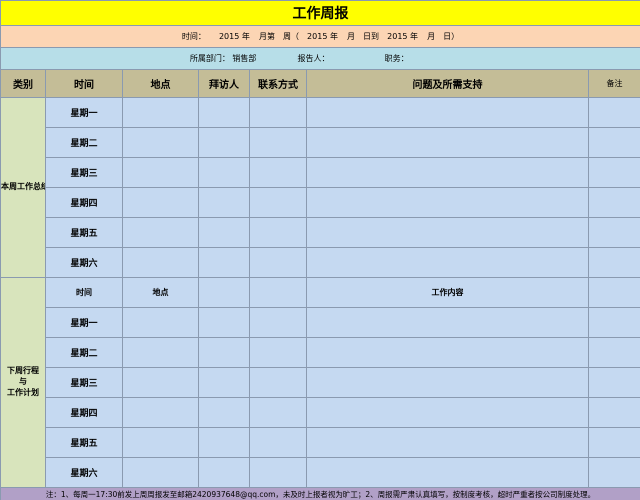 The width and height of the screenshot is (640, 500). Describe the element at coordinates (209, 58) in the screenshot. I see `dept-label: 所属部门：` at that location.